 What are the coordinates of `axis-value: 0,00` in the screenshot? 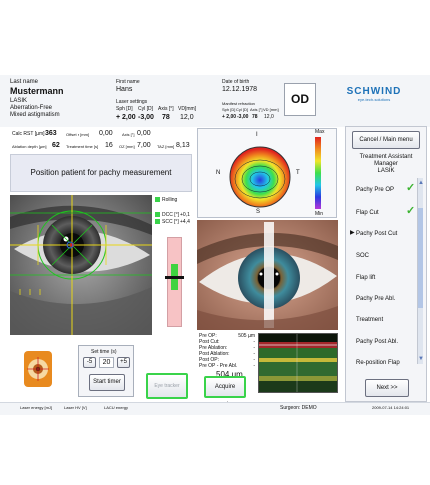 It's located at (144, 133).